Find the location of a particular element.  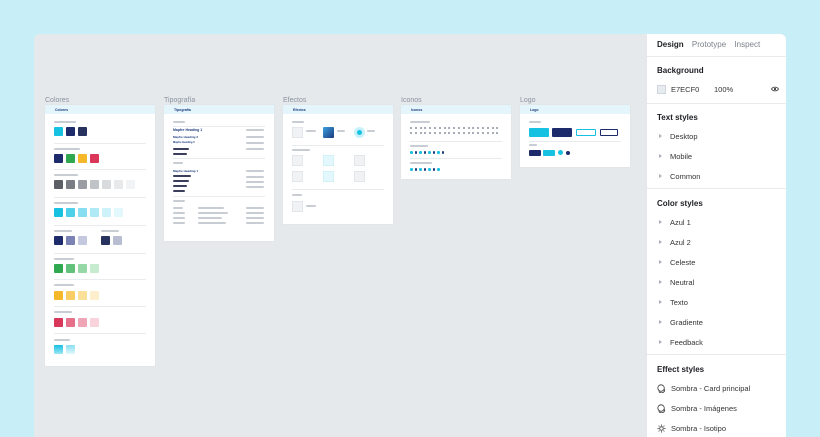

type-sample-h1: Mapfre Heading 1 is located at coordinates (188, 130).